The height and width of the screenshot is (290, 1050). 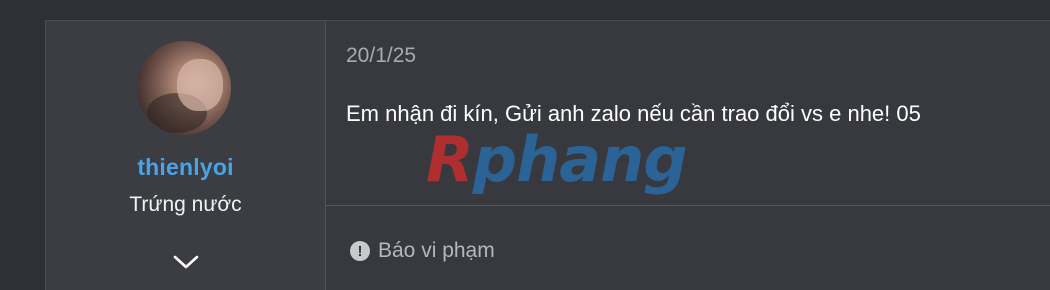 I want to click on avatar, so click(x=184, y=88).